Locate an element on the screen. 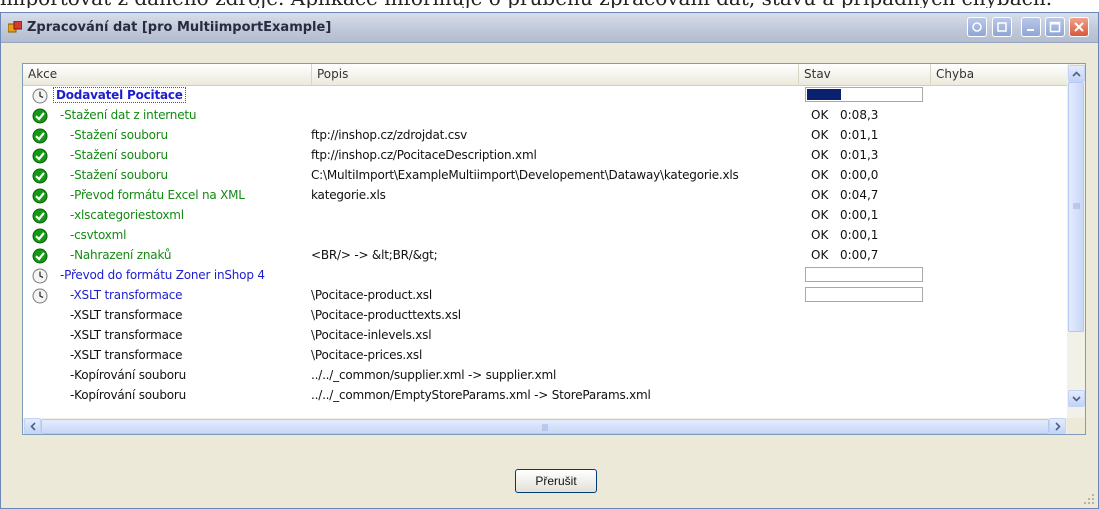 The width and height of the screenshot is (1099, 509). minimize-icon is located at coordinates (1030, 30).